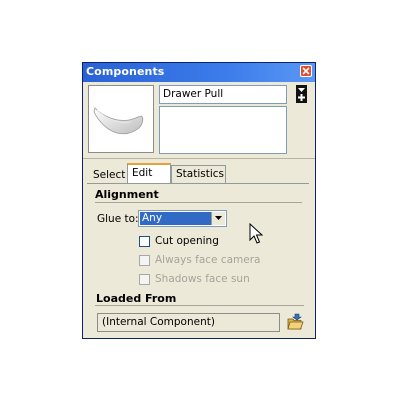 The height and width of the screenshot is (400, 400). I want to click on drawer-pull-image, so click(118, 121).